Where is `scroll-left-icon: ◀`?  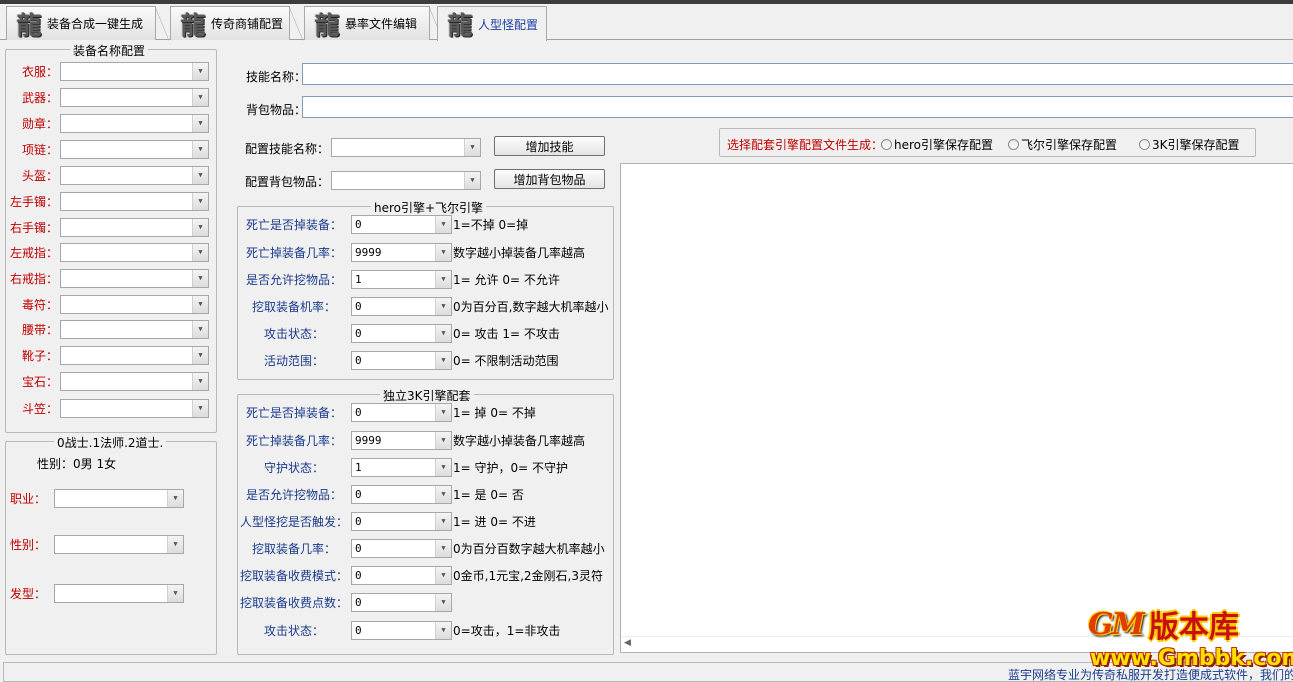
scroll-left-icon: ◀ is located at coordinates (627, 643).